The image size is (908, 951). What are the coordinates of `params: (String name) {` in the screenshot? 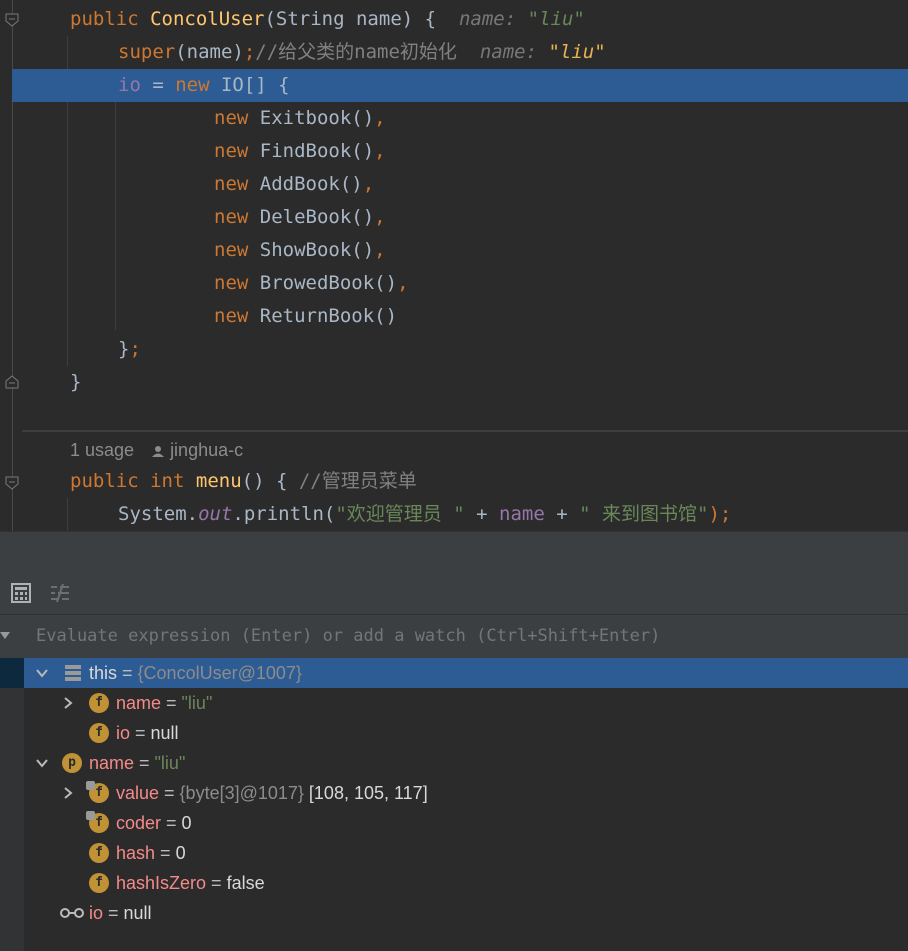 It's located at (350, 19).